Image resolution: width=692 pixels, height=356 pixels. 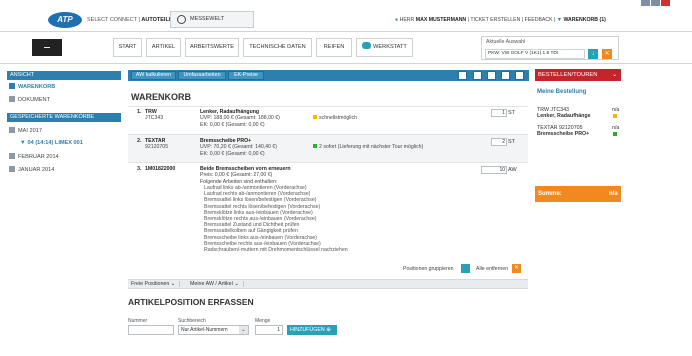 What do you see at coordinates (462, 75) in the screenshot?
I see `pencil-icon` at bounding box center [462, 75].